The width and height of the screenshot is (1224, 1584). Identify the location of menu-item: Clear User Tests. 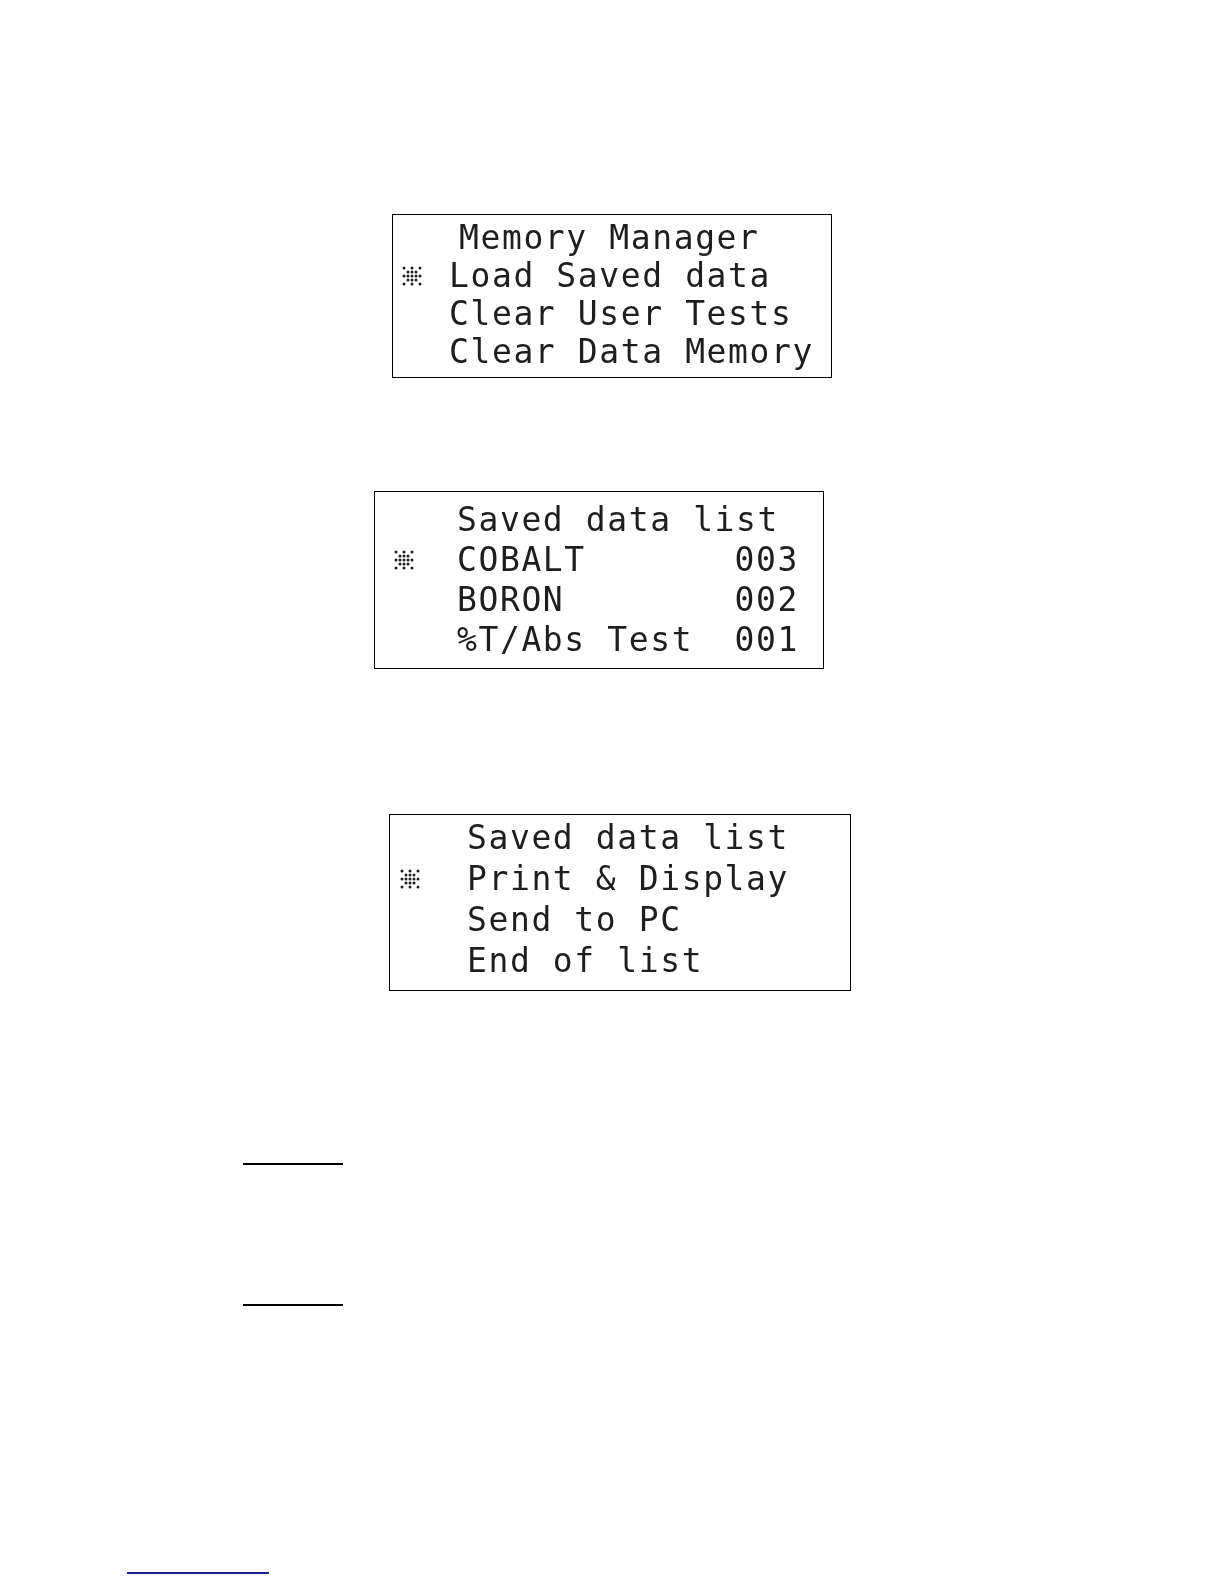
(635, 314).